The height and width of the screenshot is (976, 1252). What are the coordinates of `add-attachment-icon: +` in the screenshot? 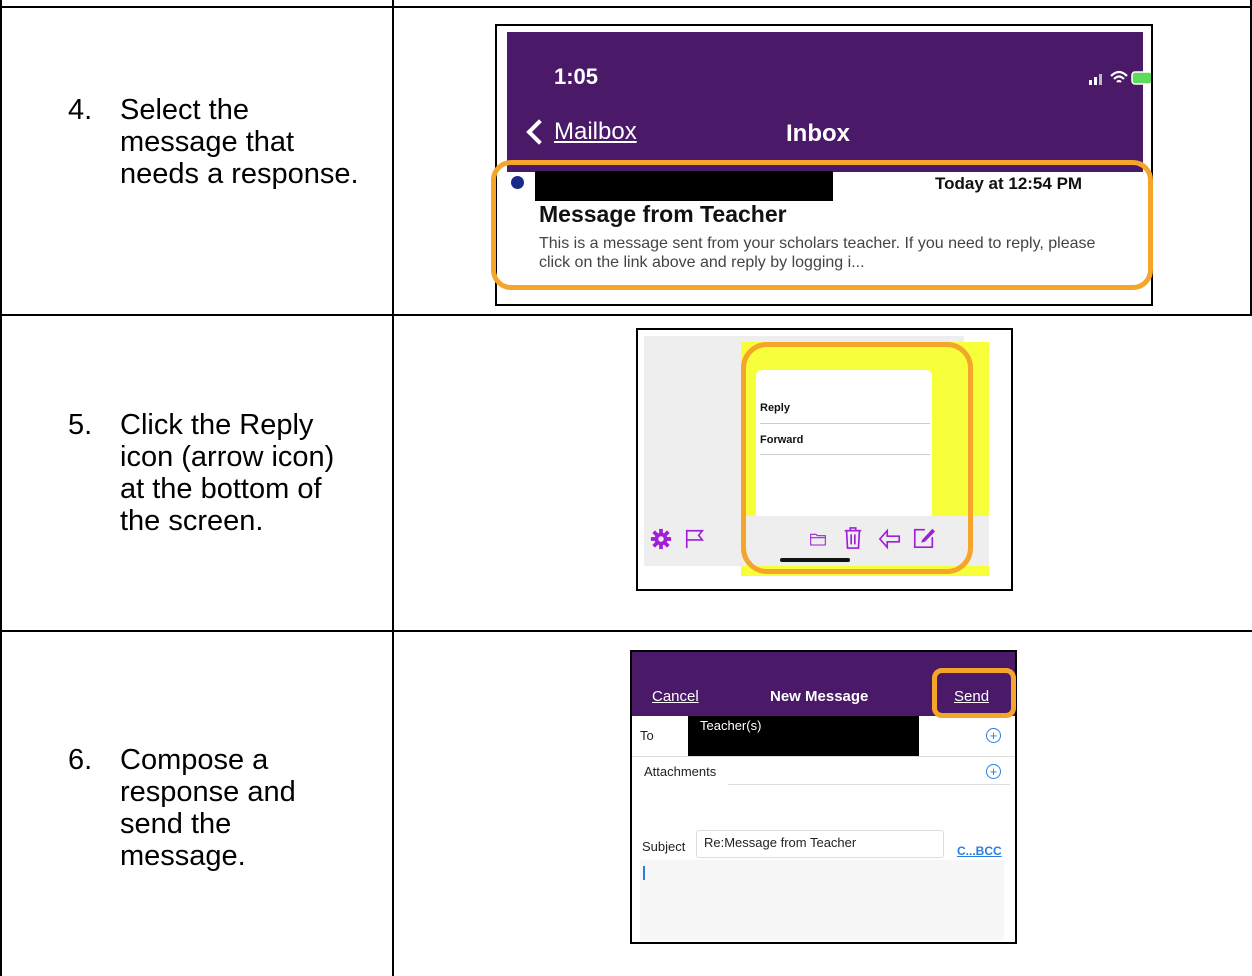 It's located at (993, 771).